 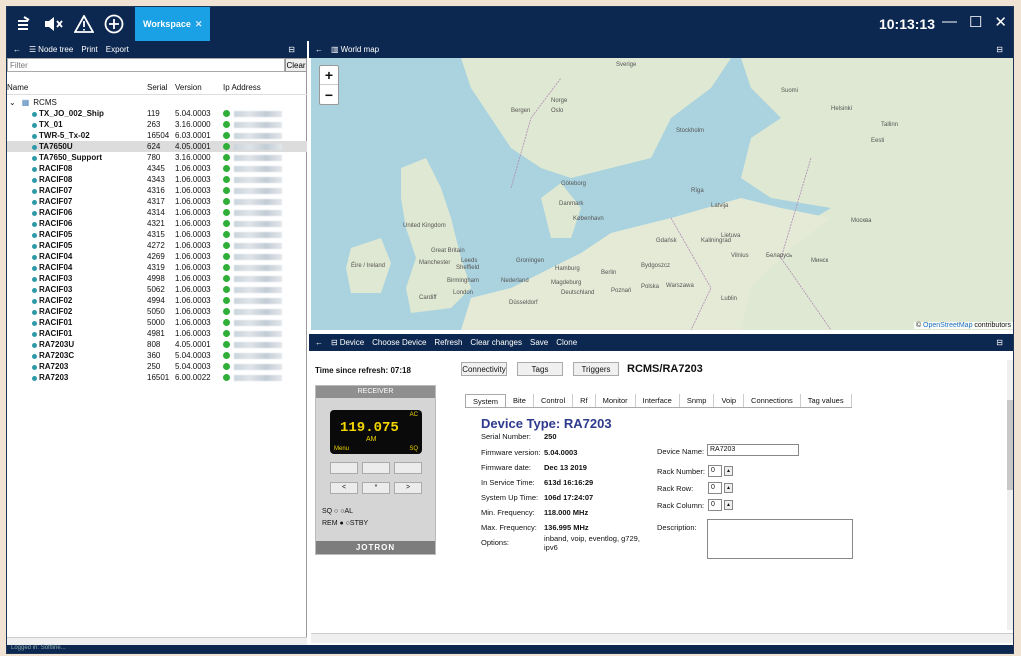 I want to click on receiver-screen: AC 119.075 AM Menu SQ, so click(x=376, y=432).